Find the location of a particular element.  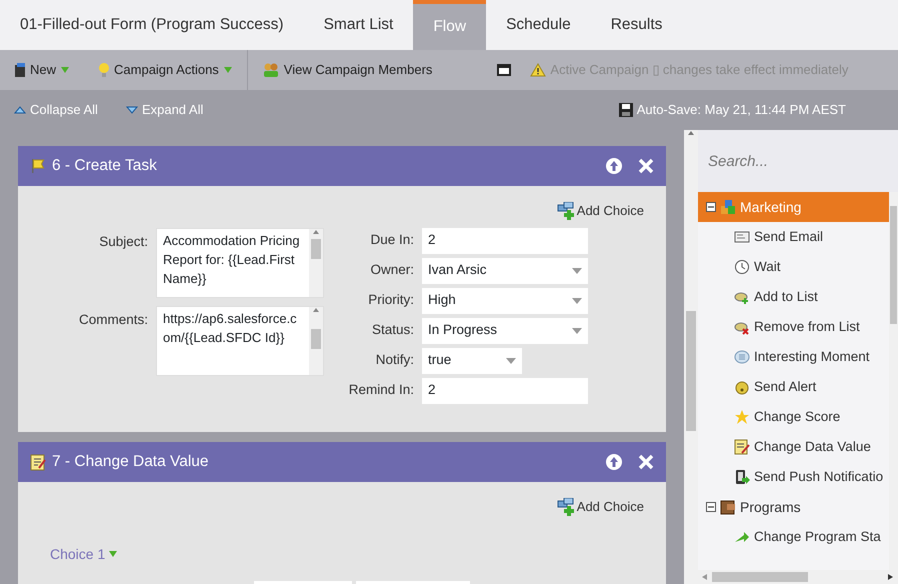

tree-item: Send Email is located at coordinates (793, 237).